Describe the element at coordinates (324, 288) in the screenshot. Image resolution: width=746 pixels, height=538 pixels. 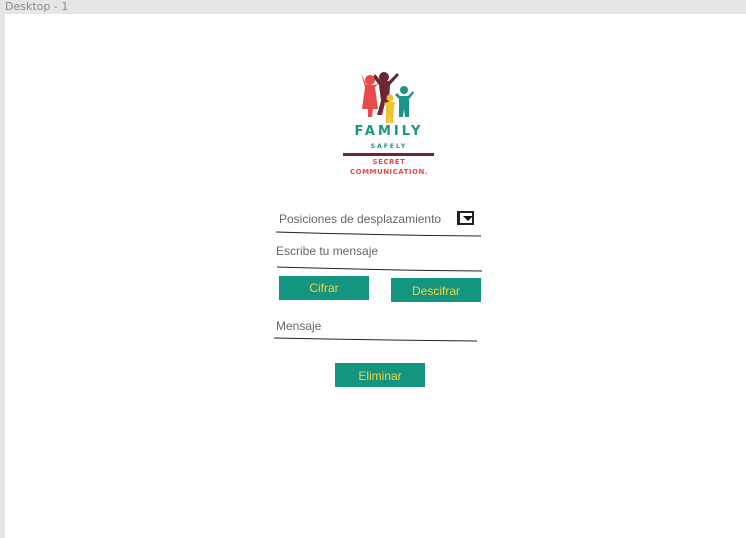
I see `cipher-button: Cifrar` at that location.